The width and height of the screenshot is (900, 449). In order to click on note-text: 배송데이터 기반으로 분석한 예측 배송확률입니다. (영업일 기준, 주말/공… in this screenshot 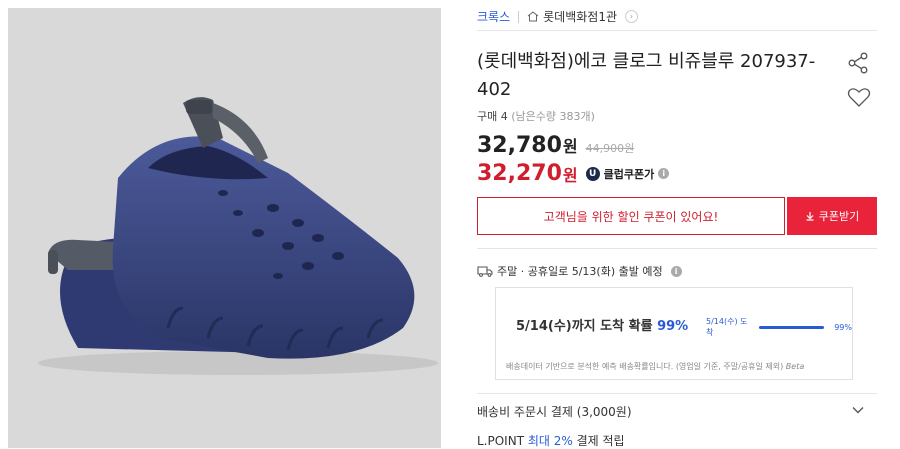, I will do `click(645, 366)`.